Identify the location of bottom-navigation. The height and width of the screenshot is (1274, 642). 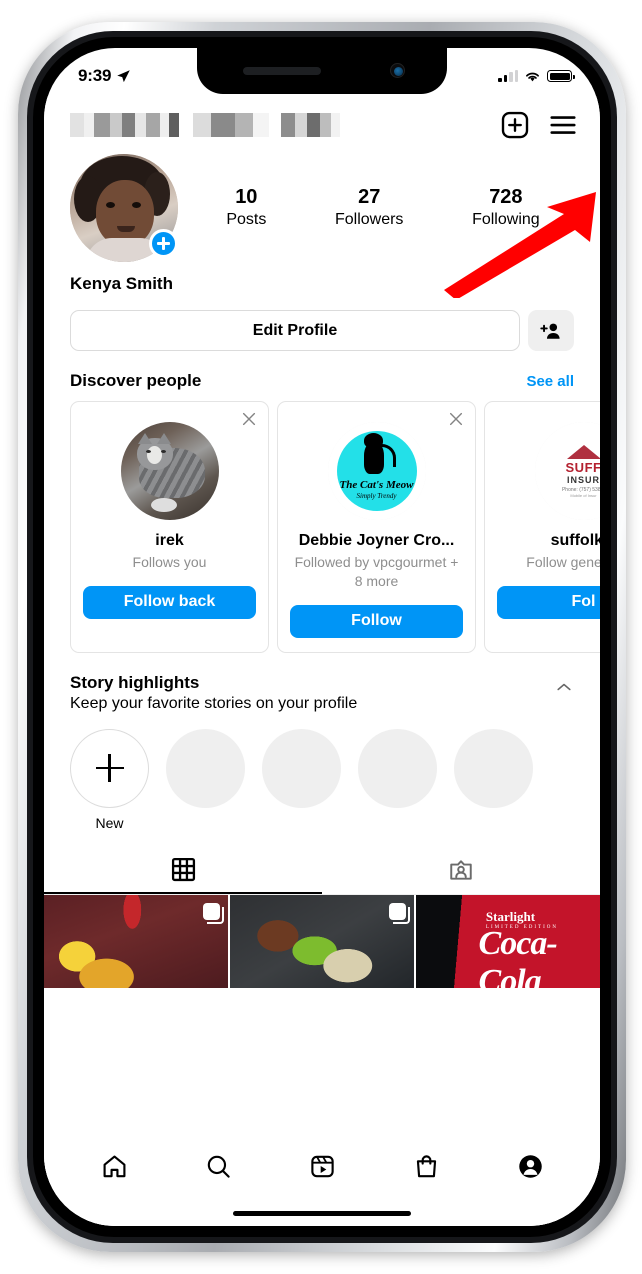
(322, 1169).